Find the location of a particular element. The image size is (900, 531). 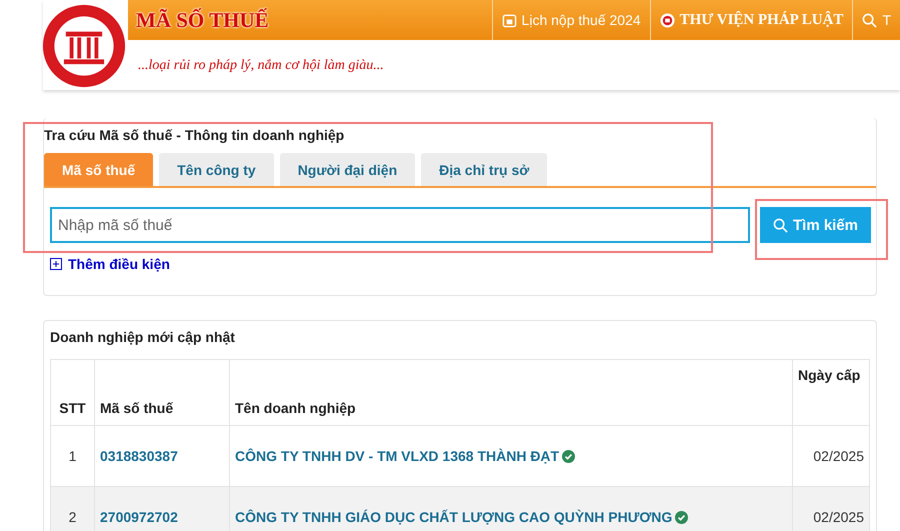

search-button: Tìm kiếm is located at coordinates (815, 225).